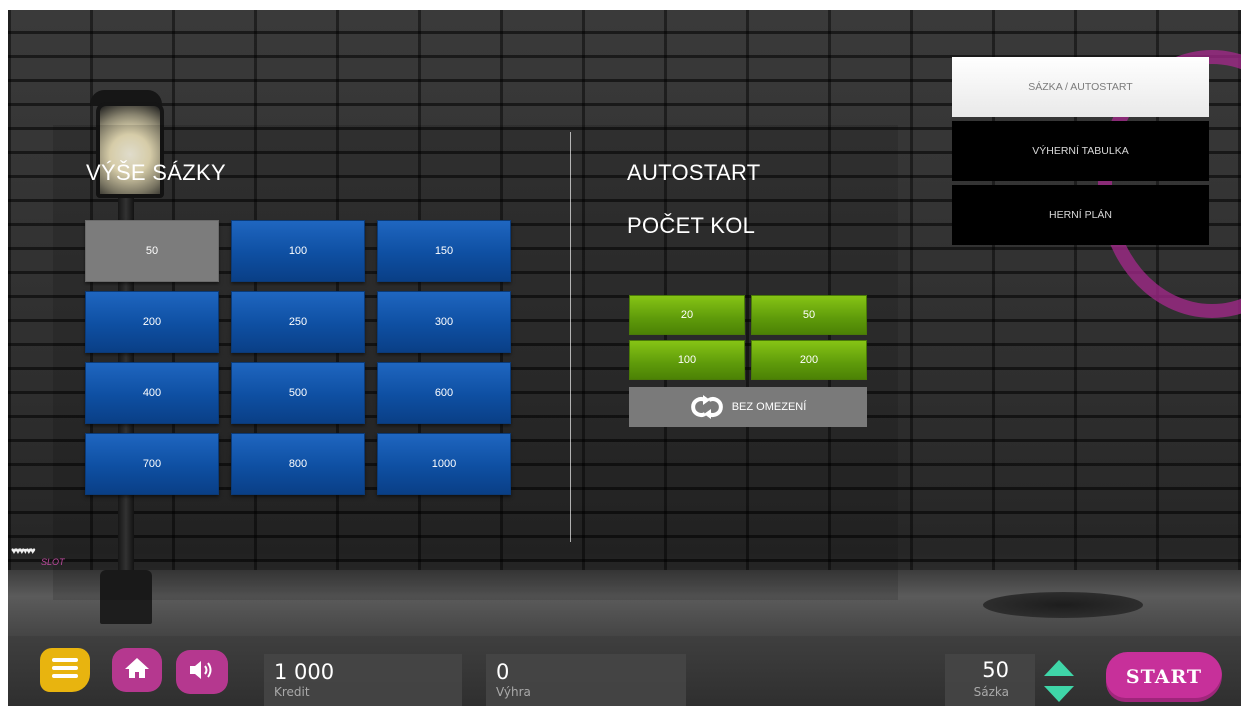 This screenshot has width=1249, height=706. Describe the element at coordinates (1059, 668) in the screenshot. I see `bet-increase-arrow-icon` at that location.